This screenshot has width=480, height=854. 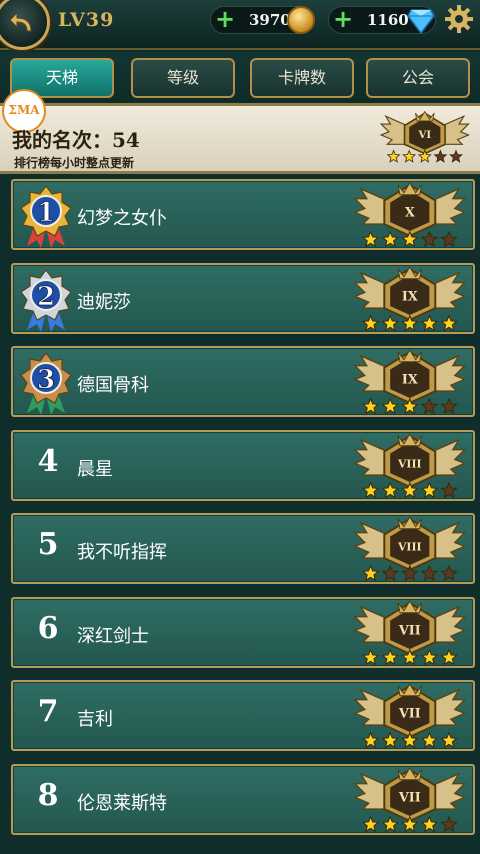 I want to click on ranking-tabs: 天梯 等级 卡牌数 公会, so click(x=240, y=77).